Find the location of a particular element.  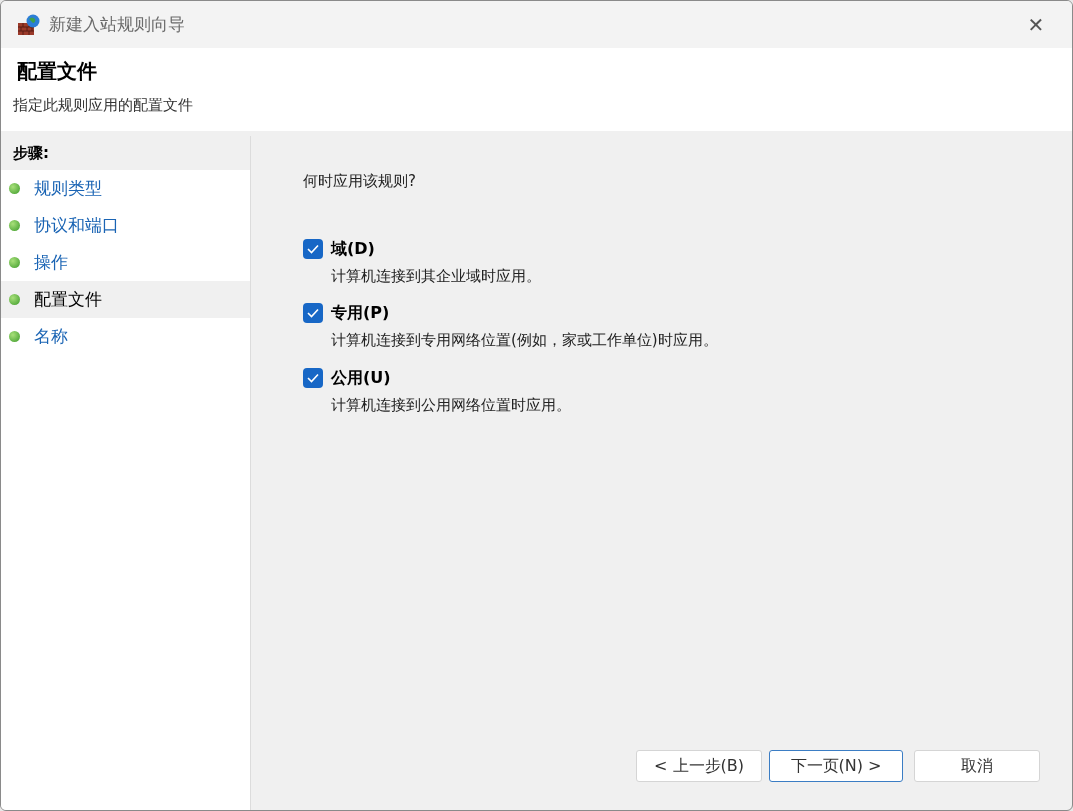

step-link: 名称 is located at coordinates (51, 336).